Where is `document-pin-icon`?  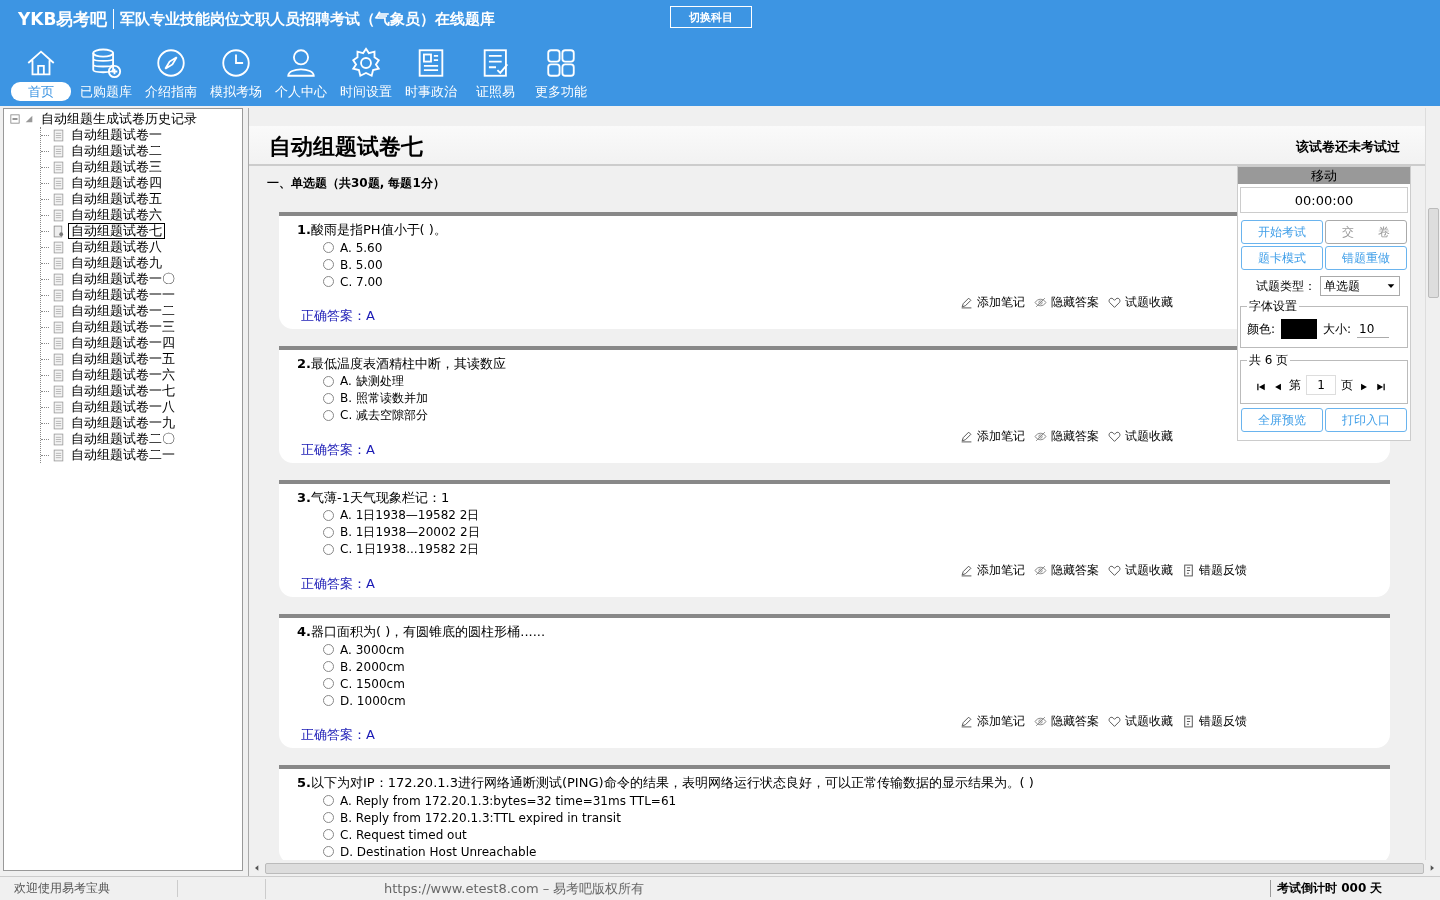
document-pin-icon is located at coordinates (58, 231).